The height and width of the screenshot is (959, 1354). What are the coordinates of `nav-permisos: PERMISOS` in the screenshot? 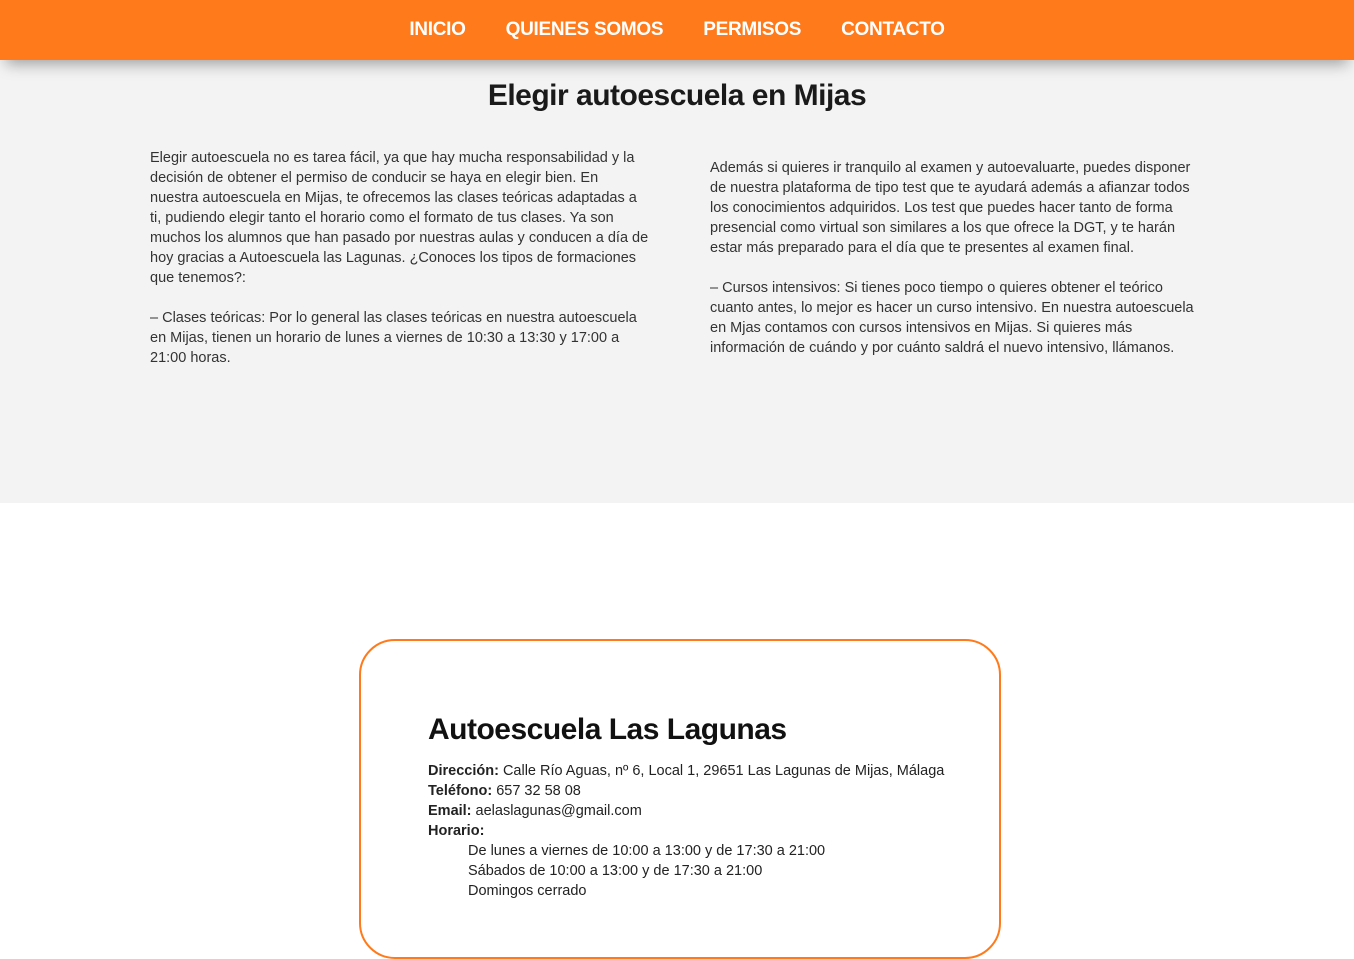 It's located at (752, 30).